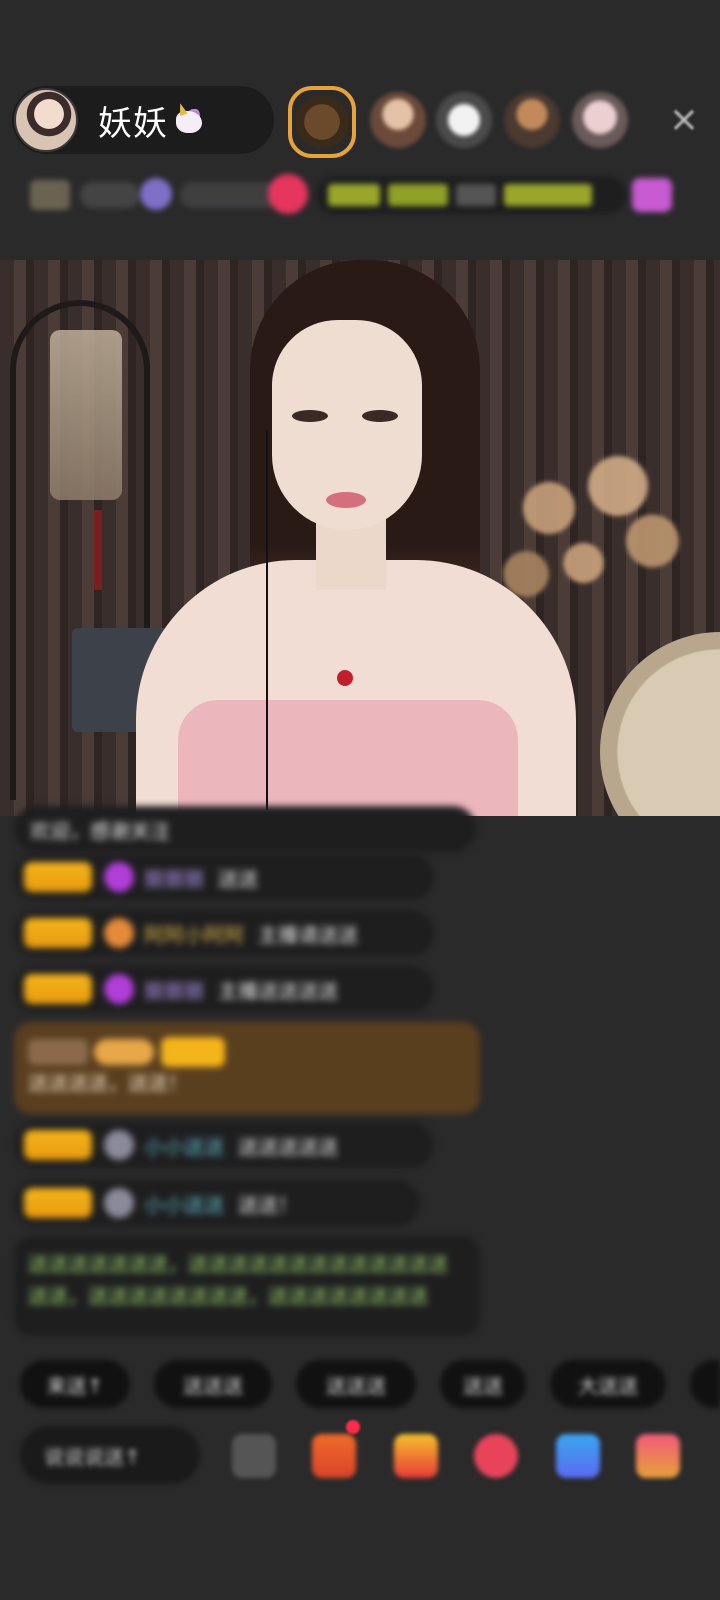  Describe the element at coordinates (86, 415) in the screenshot. I see `lantern` at that location.